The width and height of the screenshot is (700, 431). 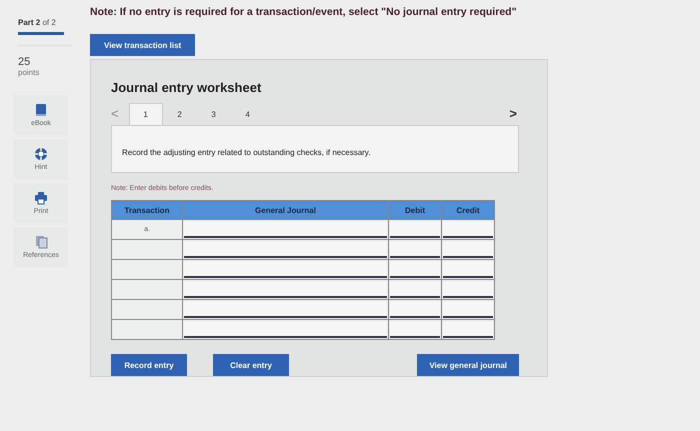 What do you see at coordinates (37, 22) in the screenshot?
I see `part-label: Part 2 of 2` at bounding box center [37, 22].